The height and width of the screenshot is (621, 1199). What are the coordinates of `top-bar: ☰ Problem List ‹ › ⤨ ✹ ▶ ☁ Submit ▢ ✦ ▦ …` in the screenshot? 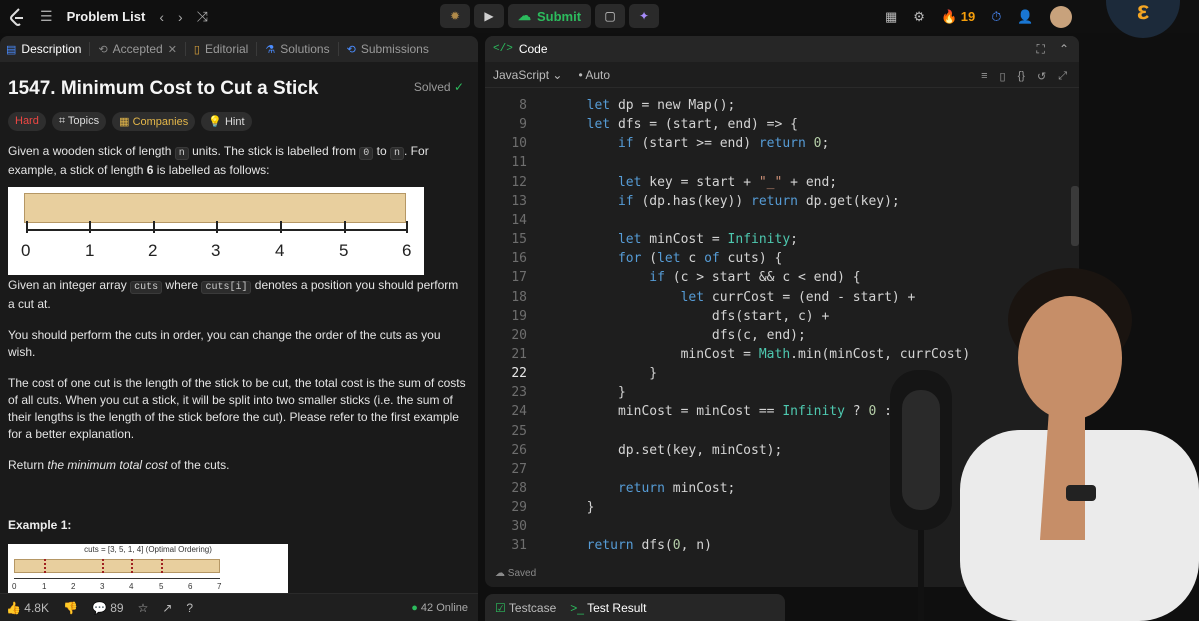 It's located at (599, 19).